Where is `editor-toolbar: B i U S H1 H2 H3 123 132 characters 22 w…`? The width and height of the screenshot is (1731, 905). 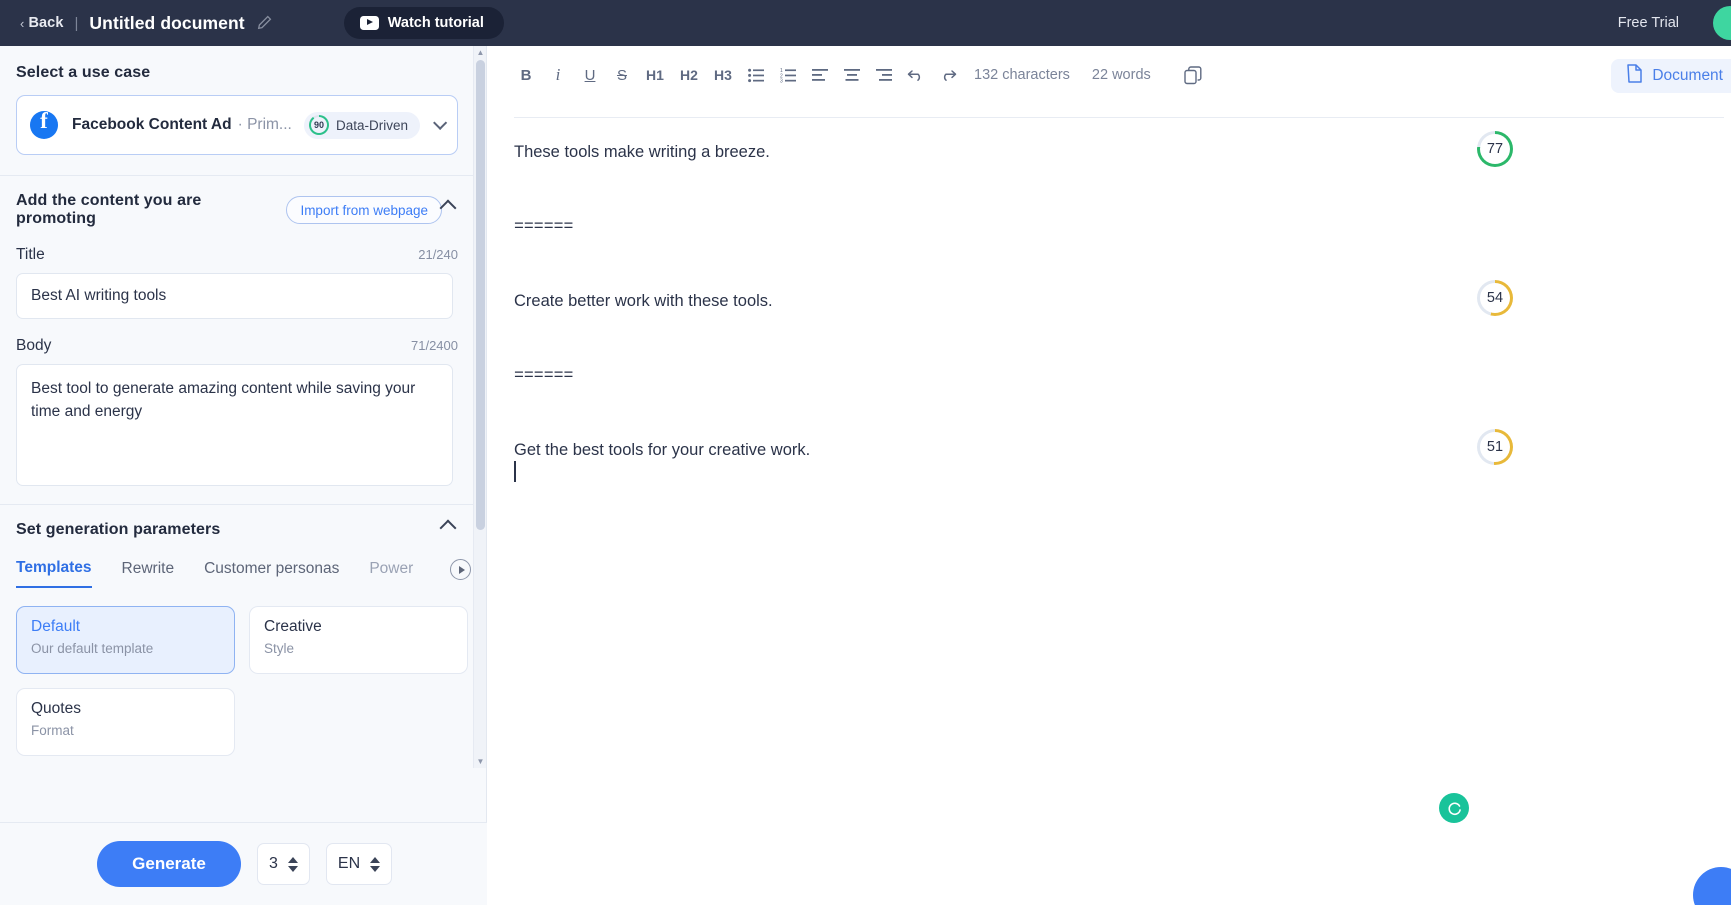 editor-toolbar: B i U S H1 H2 H3 123 132 characters 22 w… is located at coordinates (1109, 75).